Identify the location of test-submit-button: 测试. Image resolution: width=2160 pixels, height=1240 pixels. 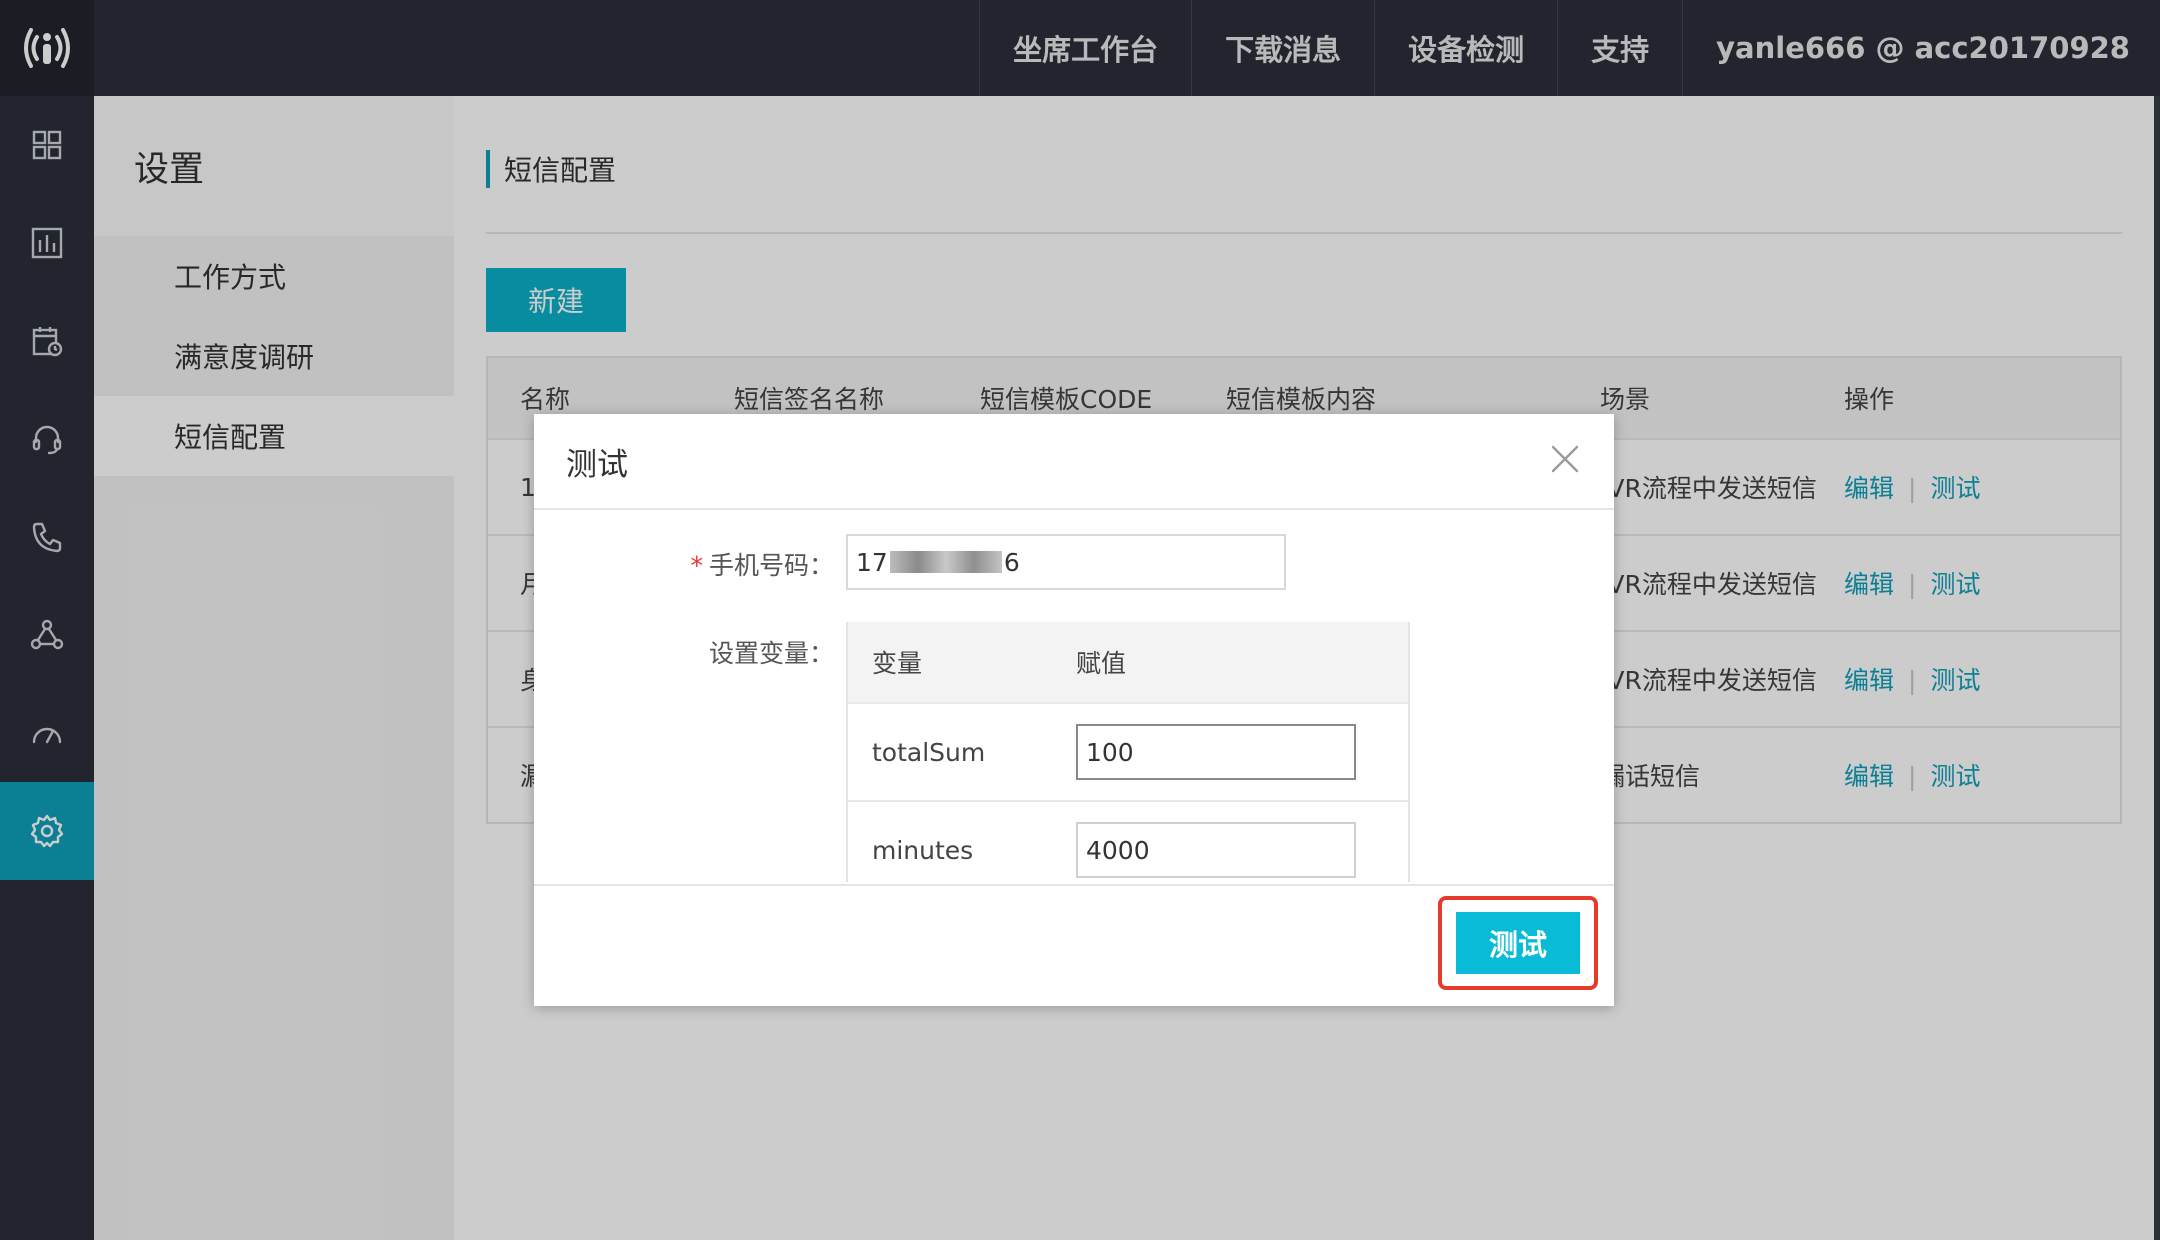
(1518, 943).